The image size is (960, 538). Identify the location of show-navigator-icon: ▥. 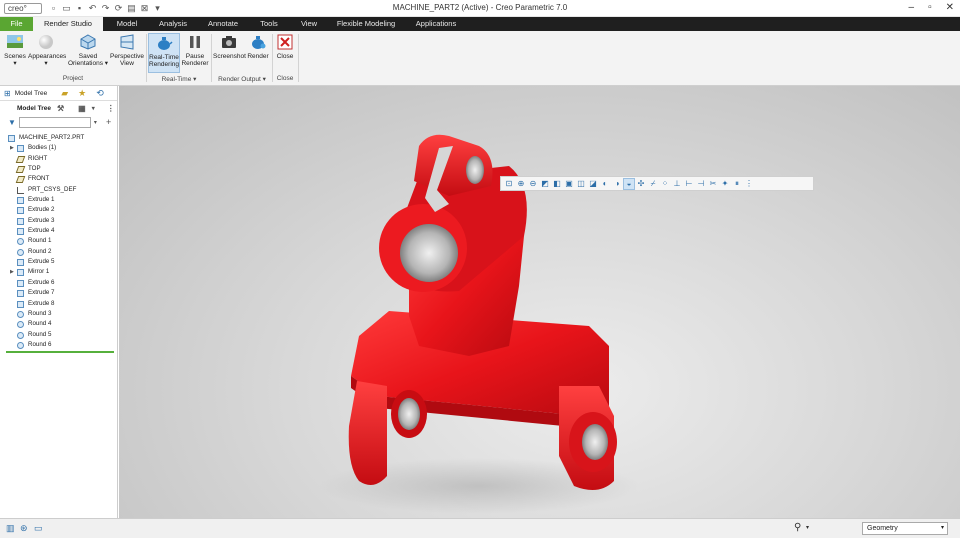
(10, 528).